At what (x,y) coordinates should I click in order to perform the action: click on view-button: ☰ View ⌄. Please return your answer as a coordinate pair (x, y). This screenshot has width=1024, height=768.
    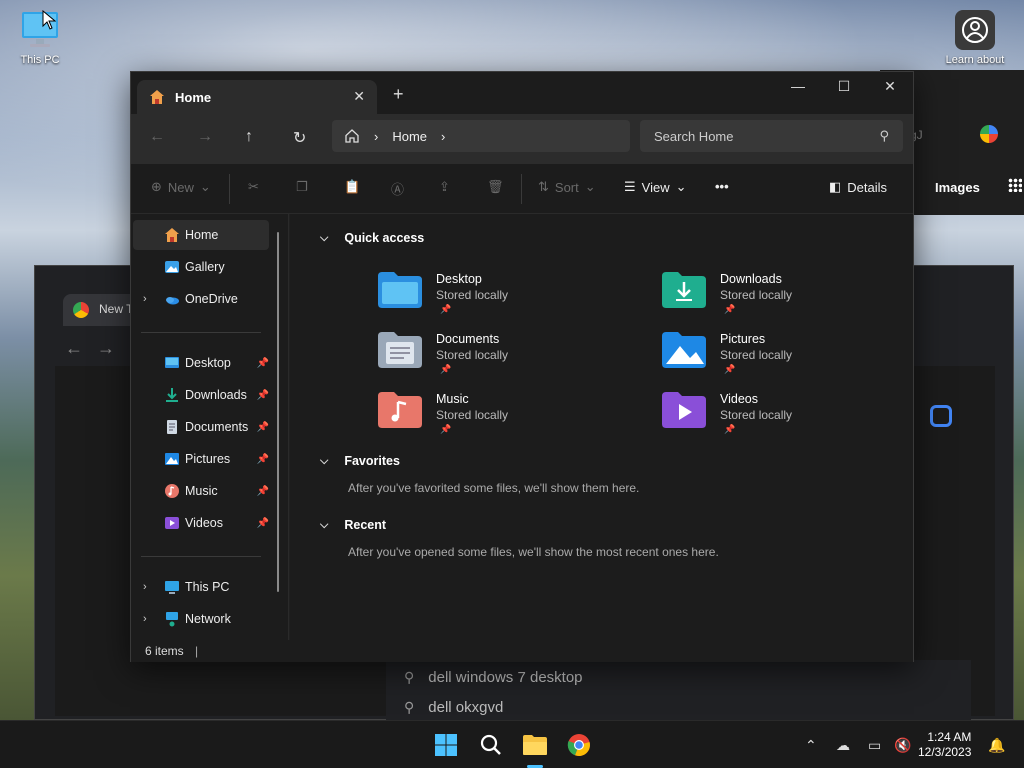
    Looking at the image, I should click on (655, 187).